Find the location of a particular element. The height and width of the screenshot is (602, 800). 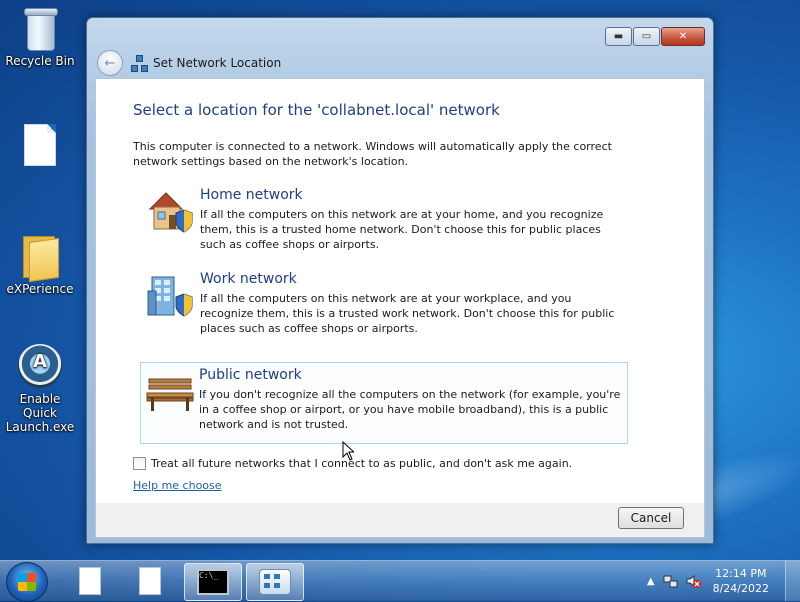

maximize-button: ▭ is located at coordinates (646, 36).